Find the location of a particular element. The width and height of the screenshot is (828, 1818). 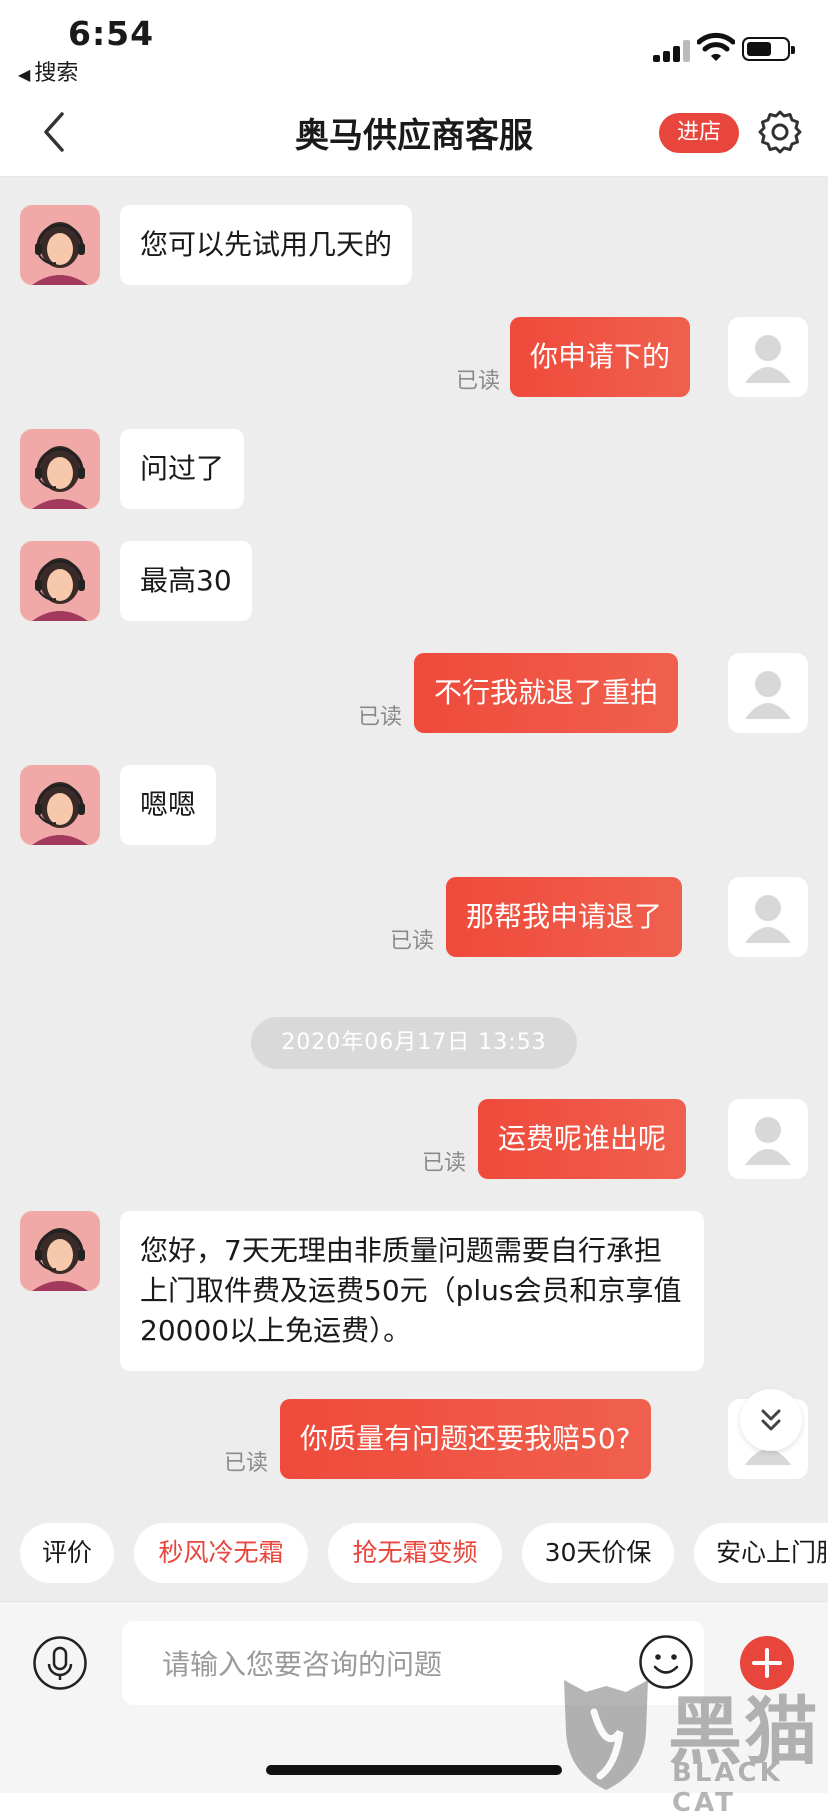

back-app-label: 搜索 is located at coordinates (56, 73).